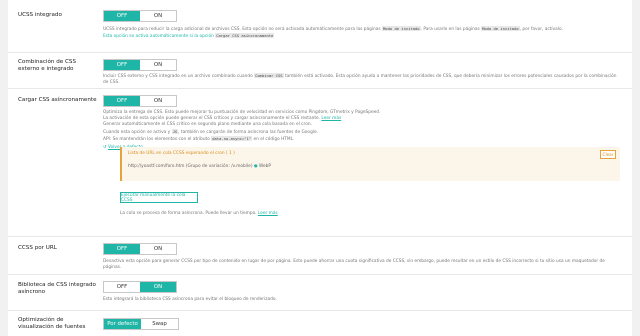 The height and width of the screenshot is (336, 640). Describe the element at coordinates (52, 323) in the screenshot. I see `setting-label: Optimización de visualización de fuentes` at that location.